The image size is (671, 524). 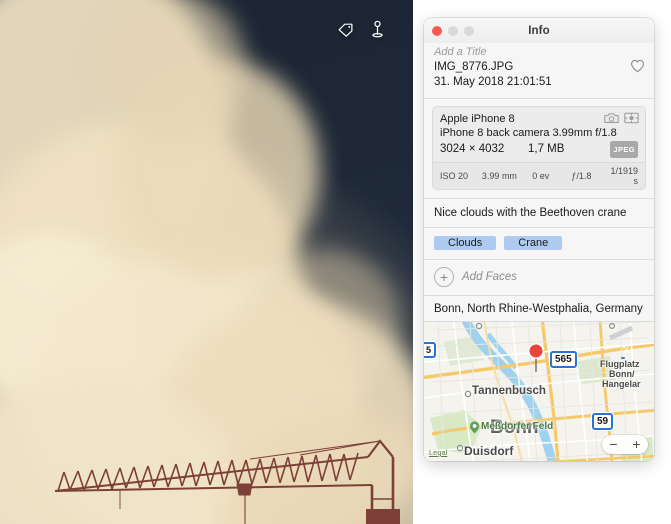 I want to click on exposure-bias-value: 0 ev, so click(x=541, y=176).